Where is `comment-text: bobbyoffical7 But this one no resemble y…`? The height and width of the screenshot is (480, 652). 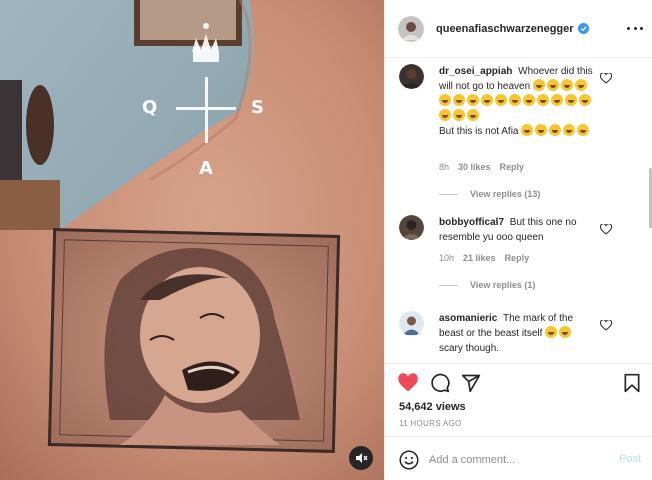 comment-text: bobbyoffical7 But this one no resemble y… is located at coordinates (519, 230).